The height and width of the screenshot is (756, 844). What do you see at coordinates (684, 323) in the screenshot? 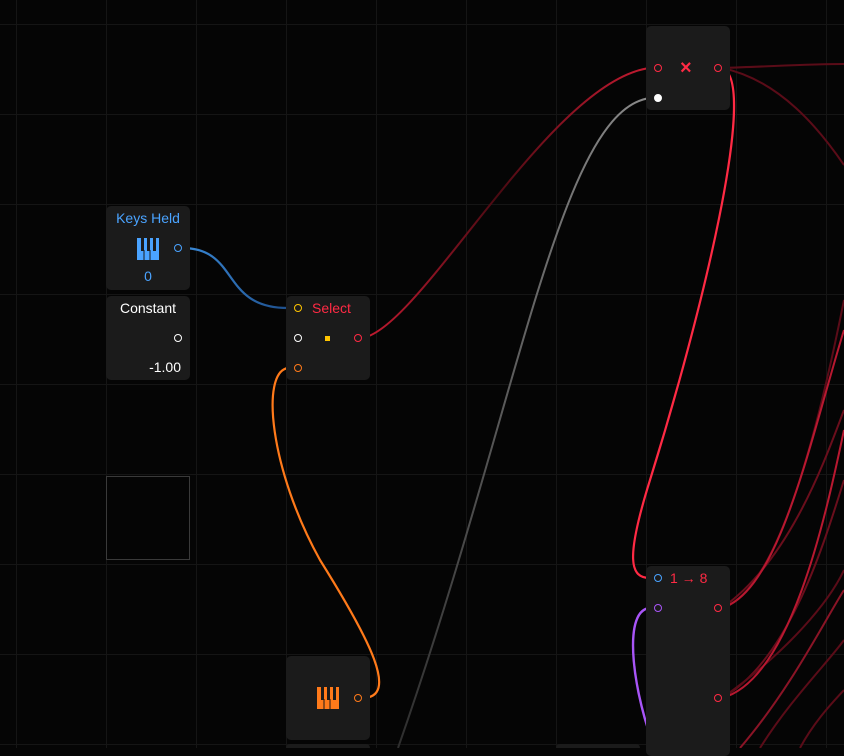
I see `wire-multiply-to-split` at bounding box center [684, 323].